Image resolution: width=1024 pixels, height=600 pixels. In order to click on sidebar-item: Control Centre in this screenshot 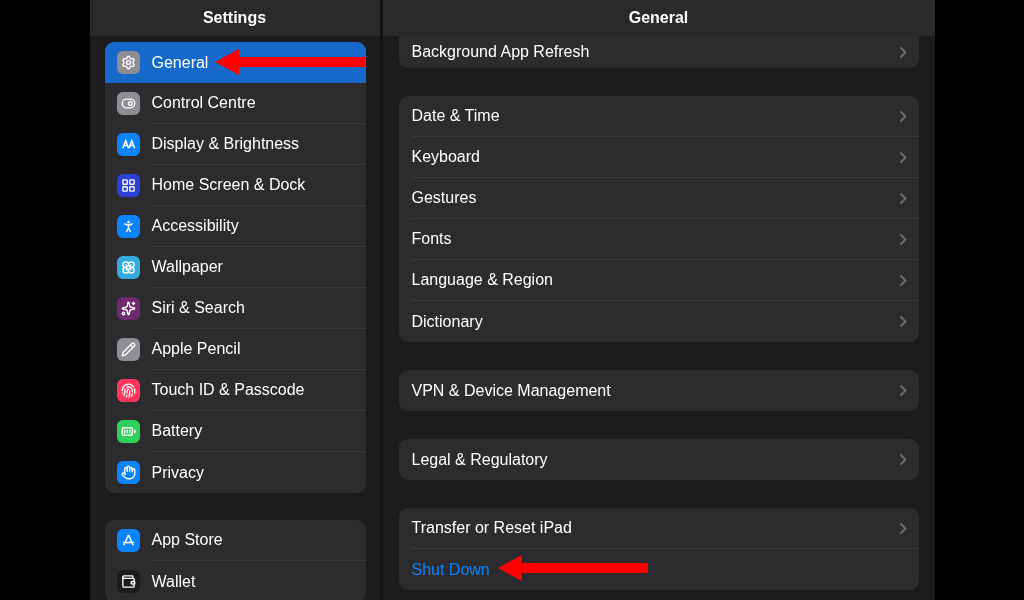, I will do `click(235, 103)`.